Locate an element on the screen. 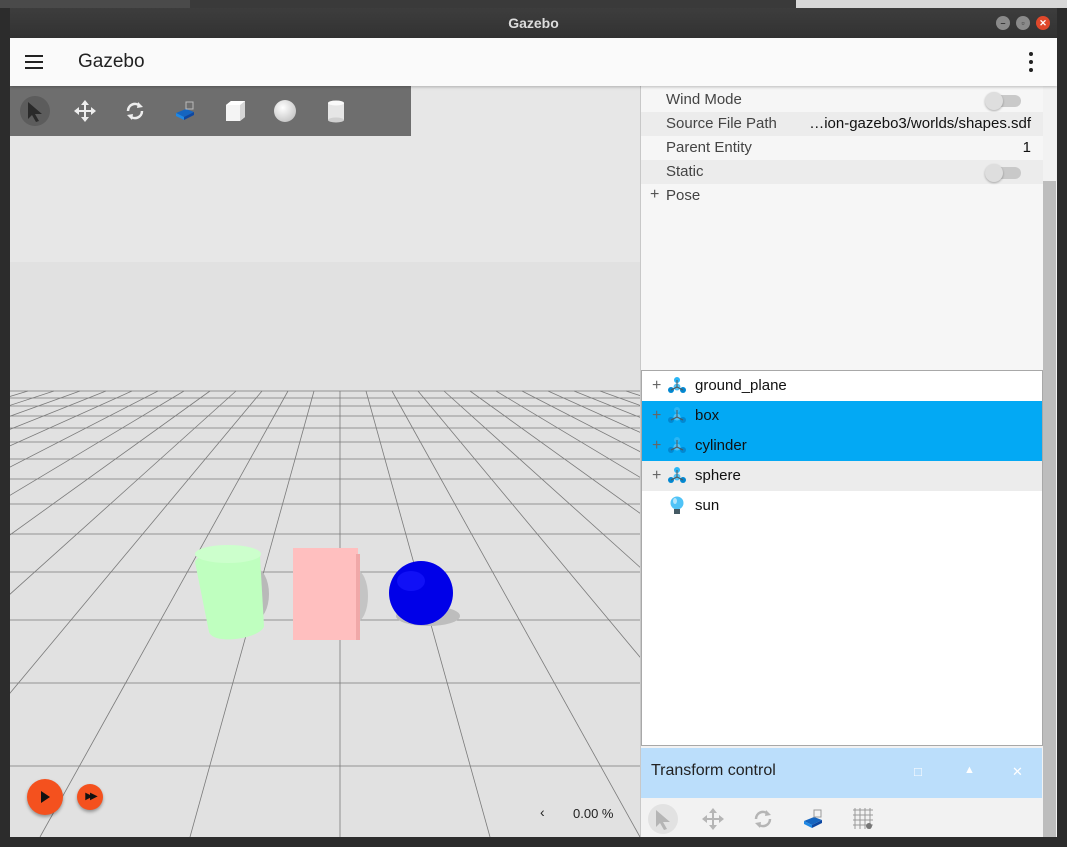 The width and height of the screenshot is (1067, 847). prop-label: Parent Entity is located at coordinates (709, 147).